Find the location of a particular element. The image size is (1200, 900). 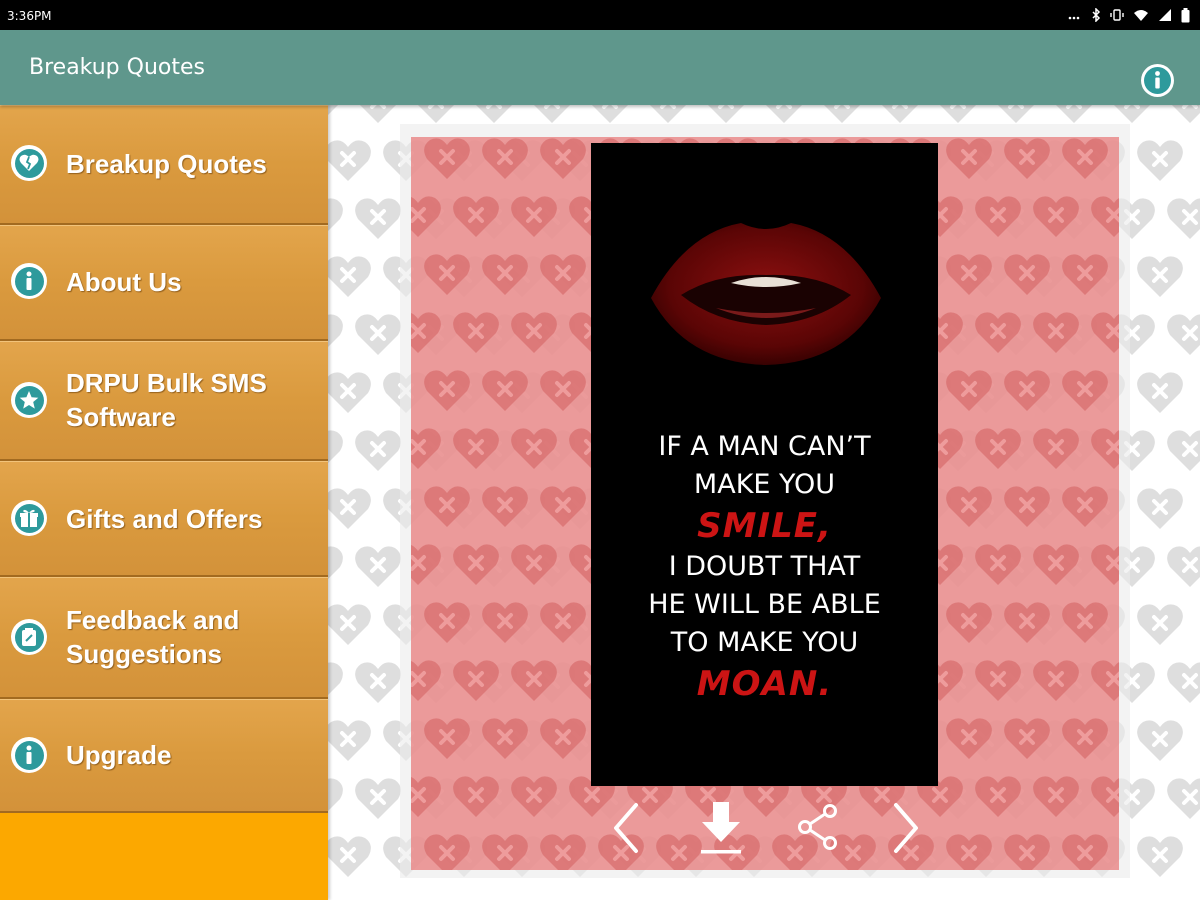

share-button is located at coordinates (818, 827).